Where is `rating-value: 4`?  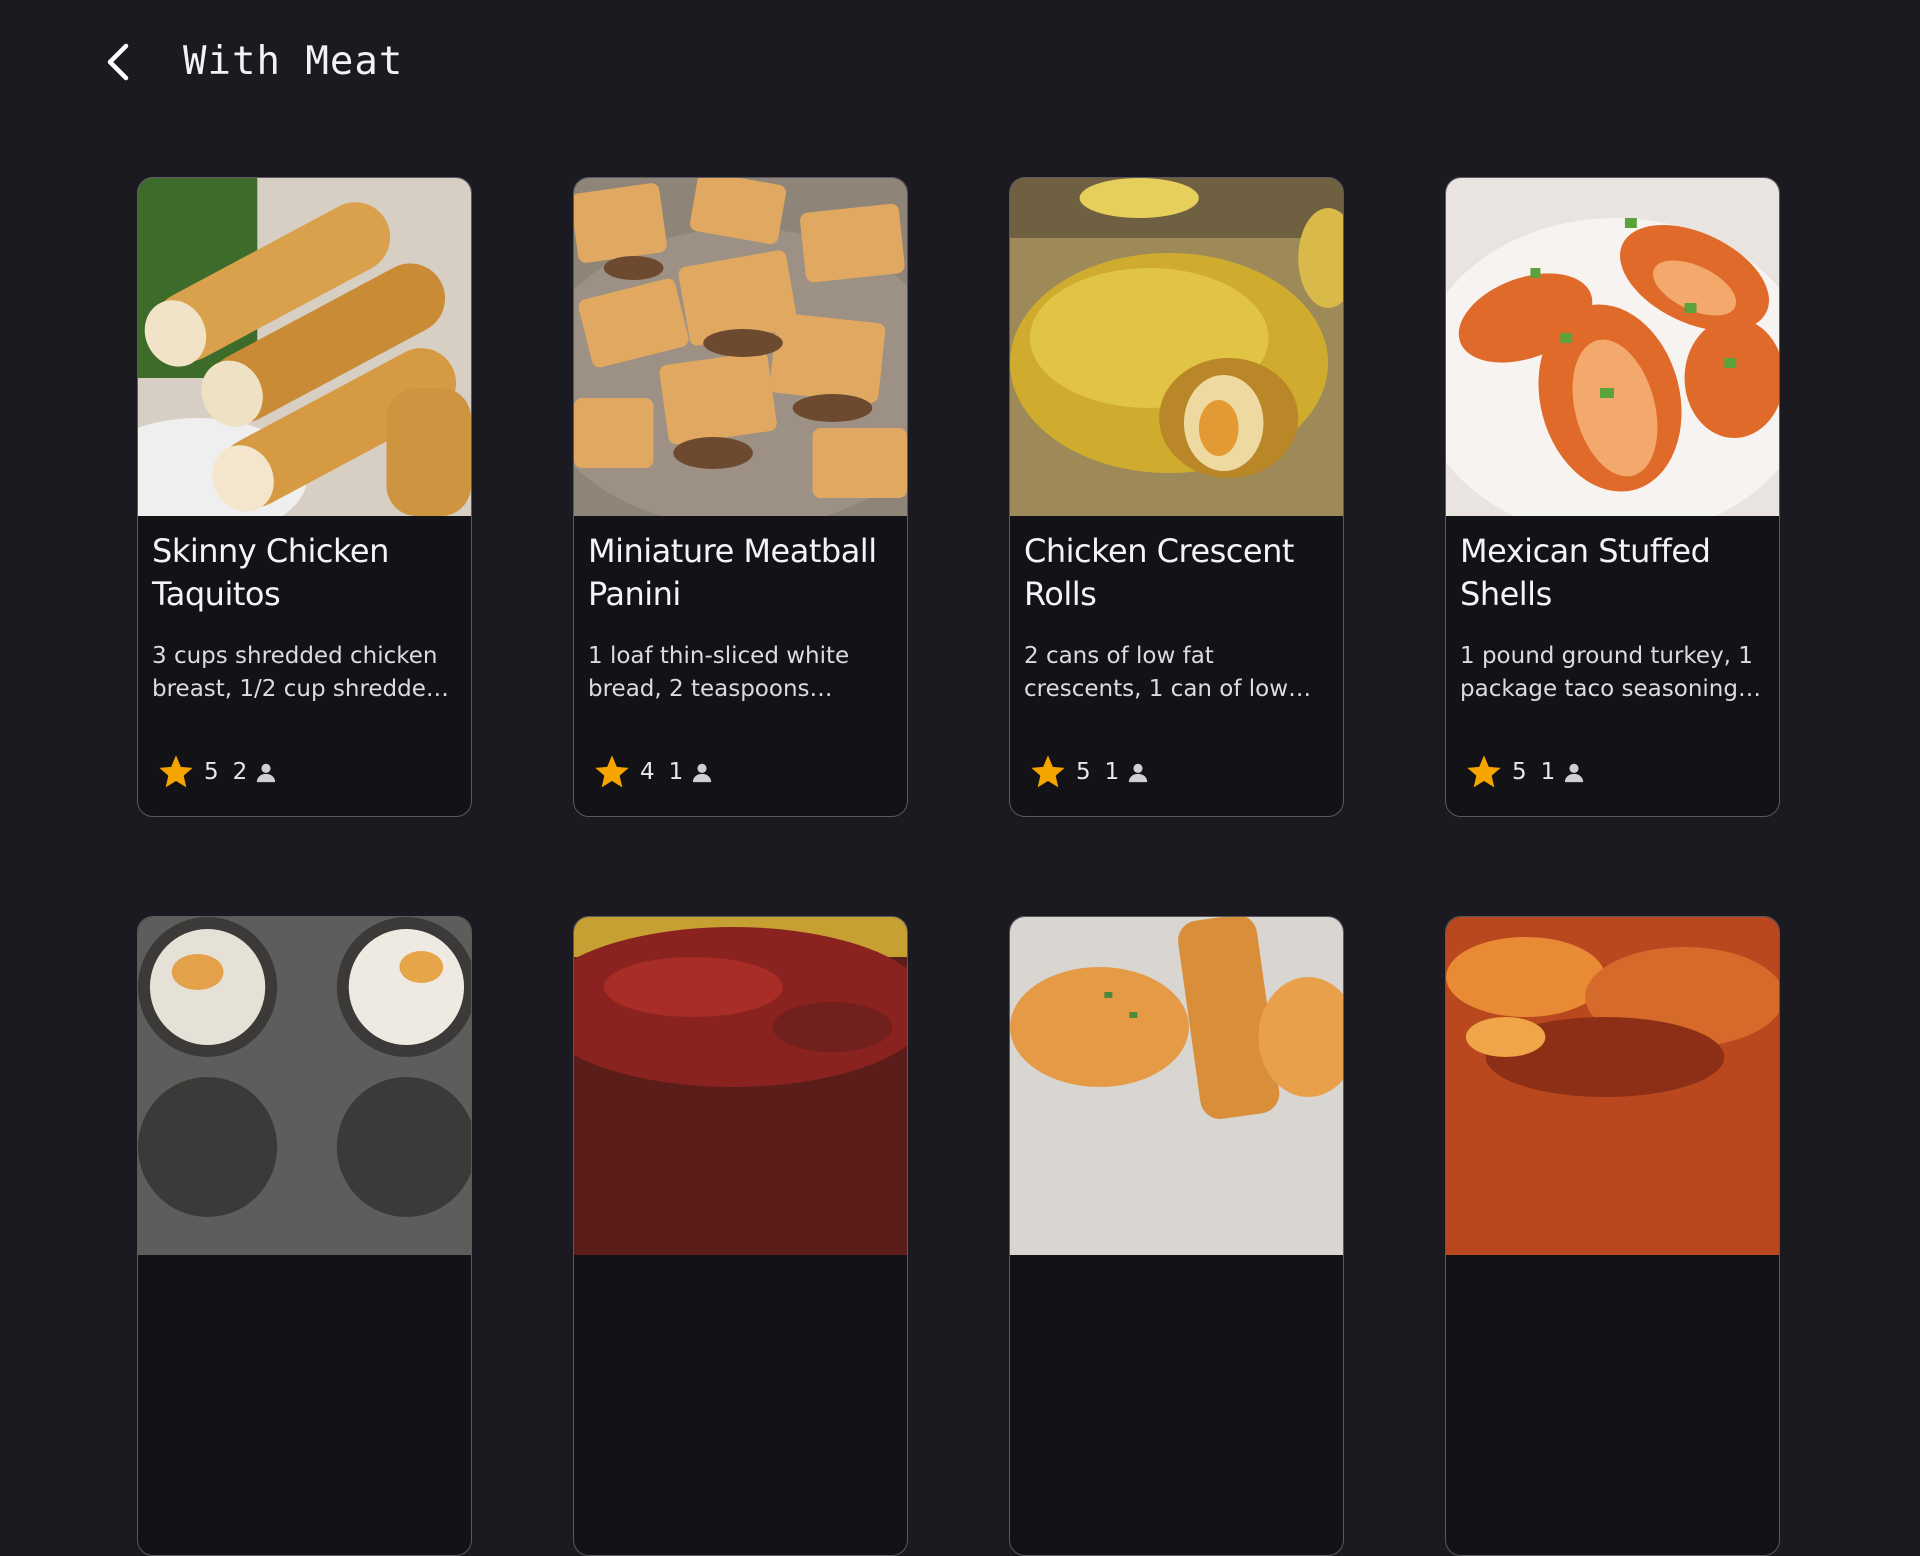
rating-value: 4 is located at coordinates (647, 772).